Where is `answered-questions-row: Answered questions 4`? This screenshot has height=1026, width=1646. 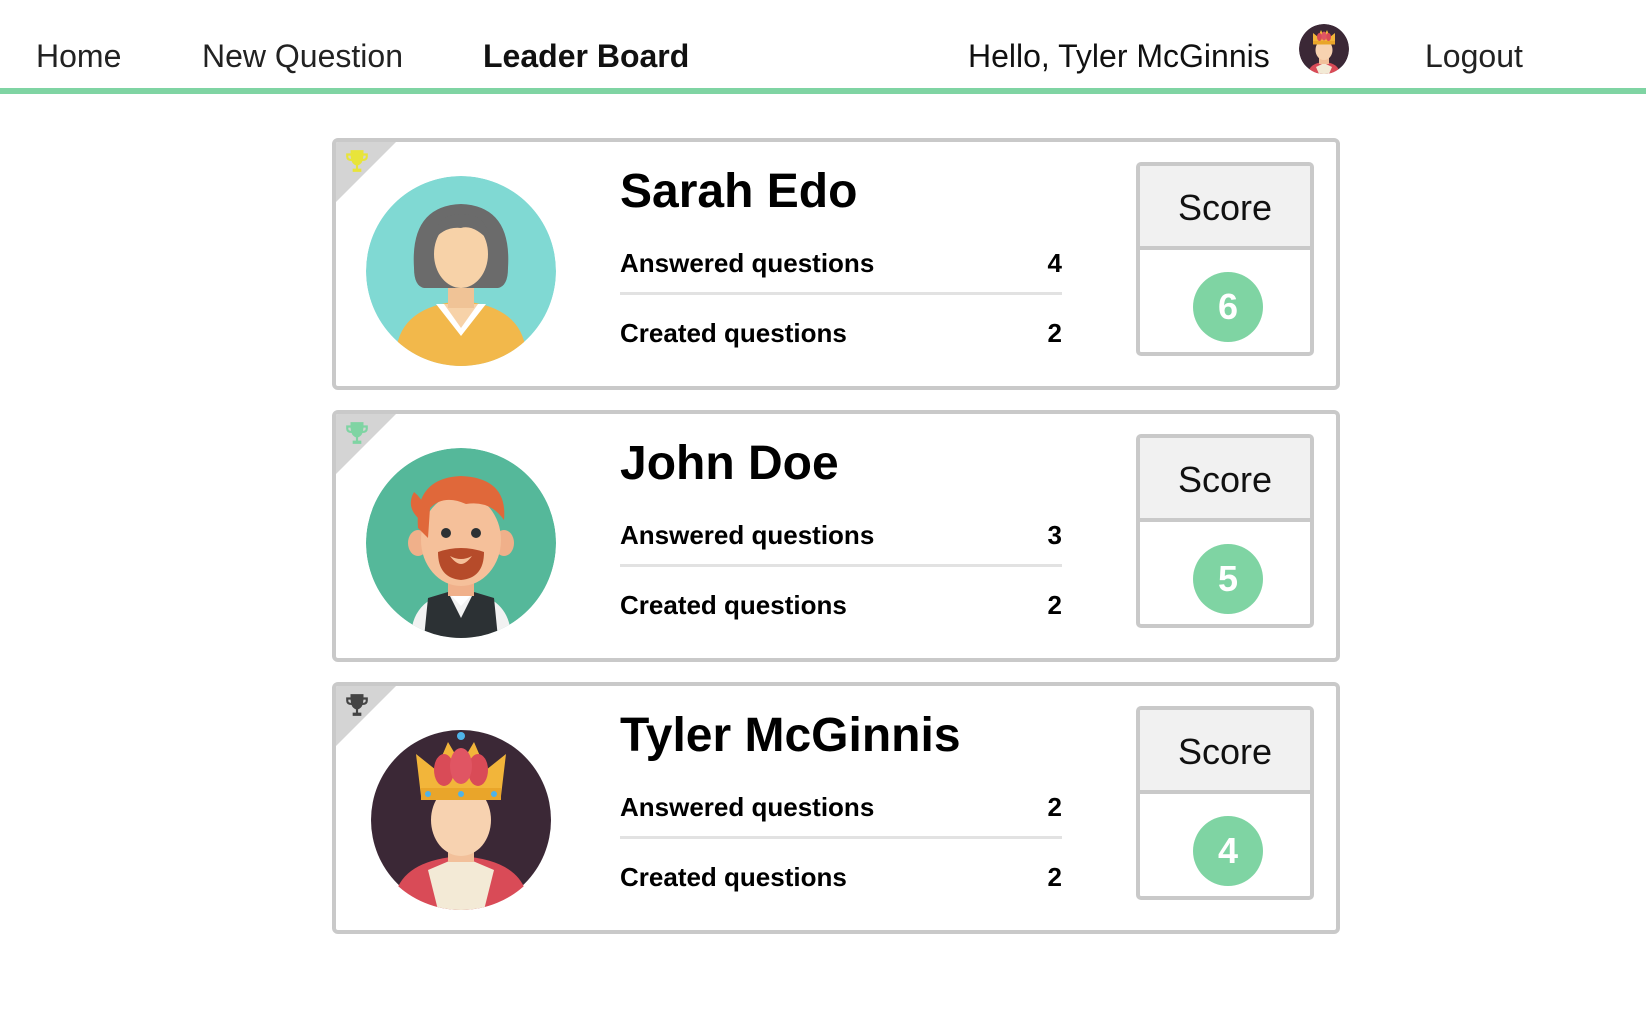
answered-questions-row: Answered questions 4 is located at coordinates (841, 263).